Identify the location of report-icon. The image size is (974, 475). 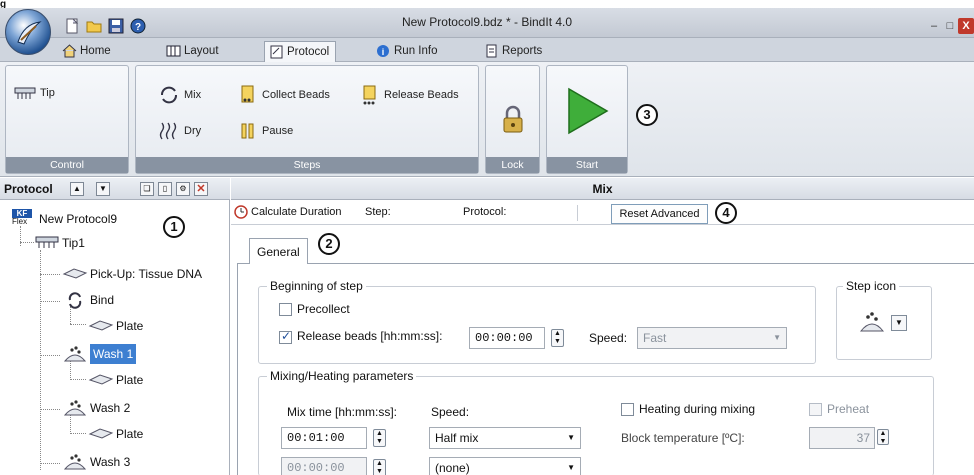
(491, 51).